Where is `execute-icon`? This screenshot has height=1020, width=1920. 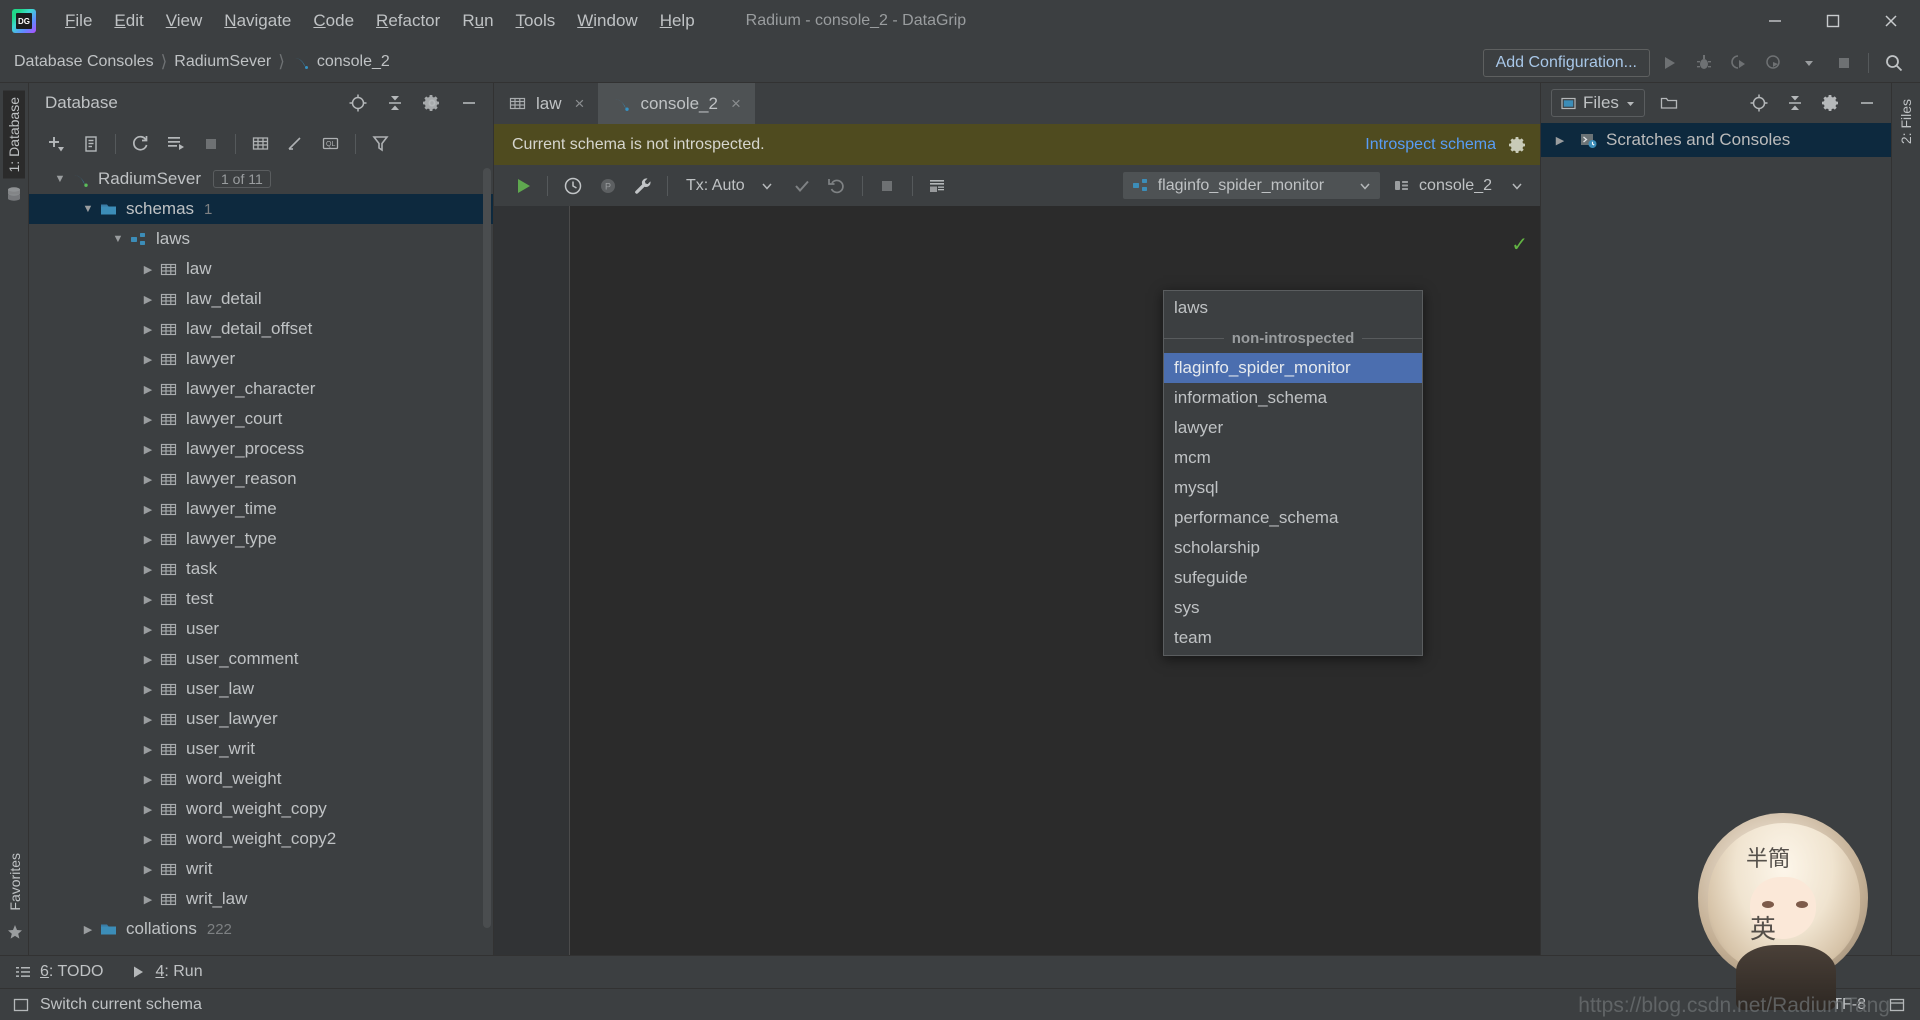 execute-icon is located at coordinates (522, 185).